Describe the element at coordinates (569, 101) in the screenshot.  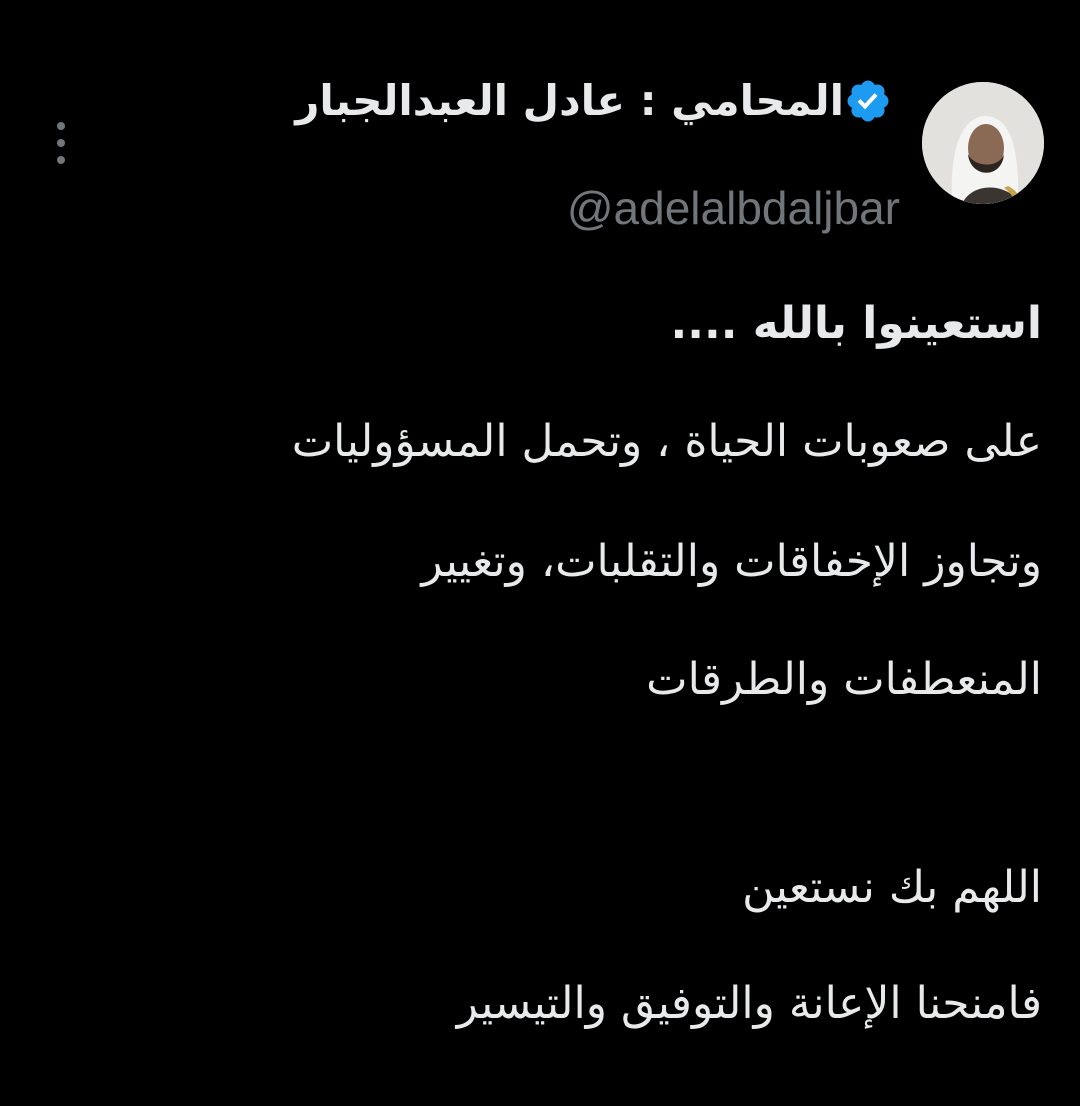
I see `display-name: المحامي : عادل العبدالجبار` at that location.